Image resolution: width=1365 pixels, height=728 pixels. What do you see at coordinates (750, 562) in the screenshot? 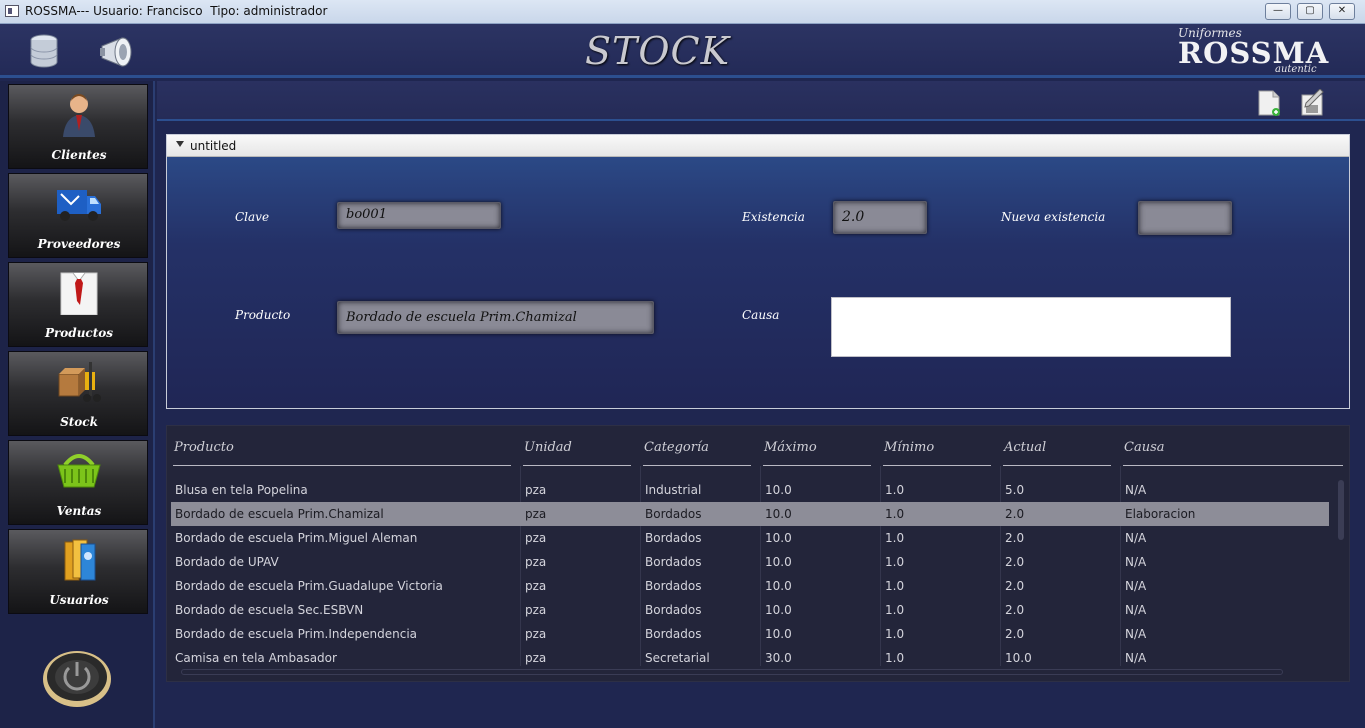
I see `table-row: Bordado de UPAV pza Bordados 10.0 1.0 2.0 N/A` at bounding box center [750, 562].